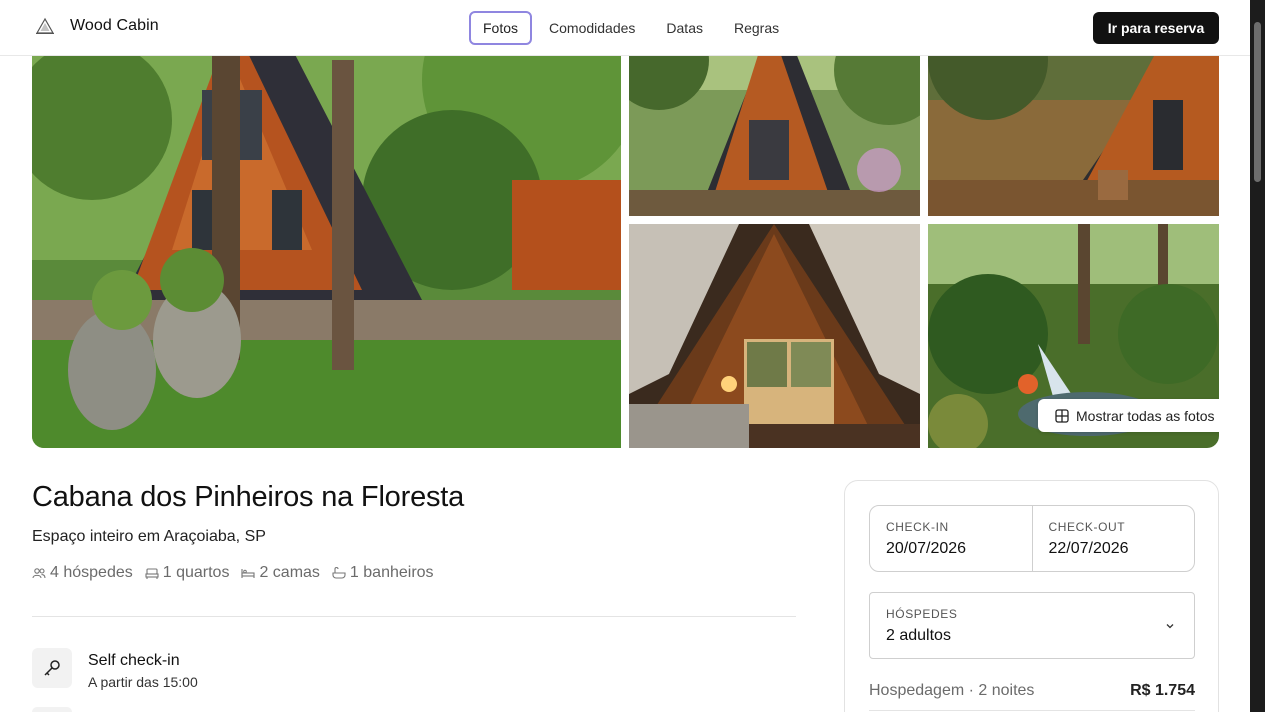 The image size is (1265, 712). What do you see at coordinates (134, 660) in the screenshot?
I see `feature-title: Self check-in` at bounding box center [134, 660].